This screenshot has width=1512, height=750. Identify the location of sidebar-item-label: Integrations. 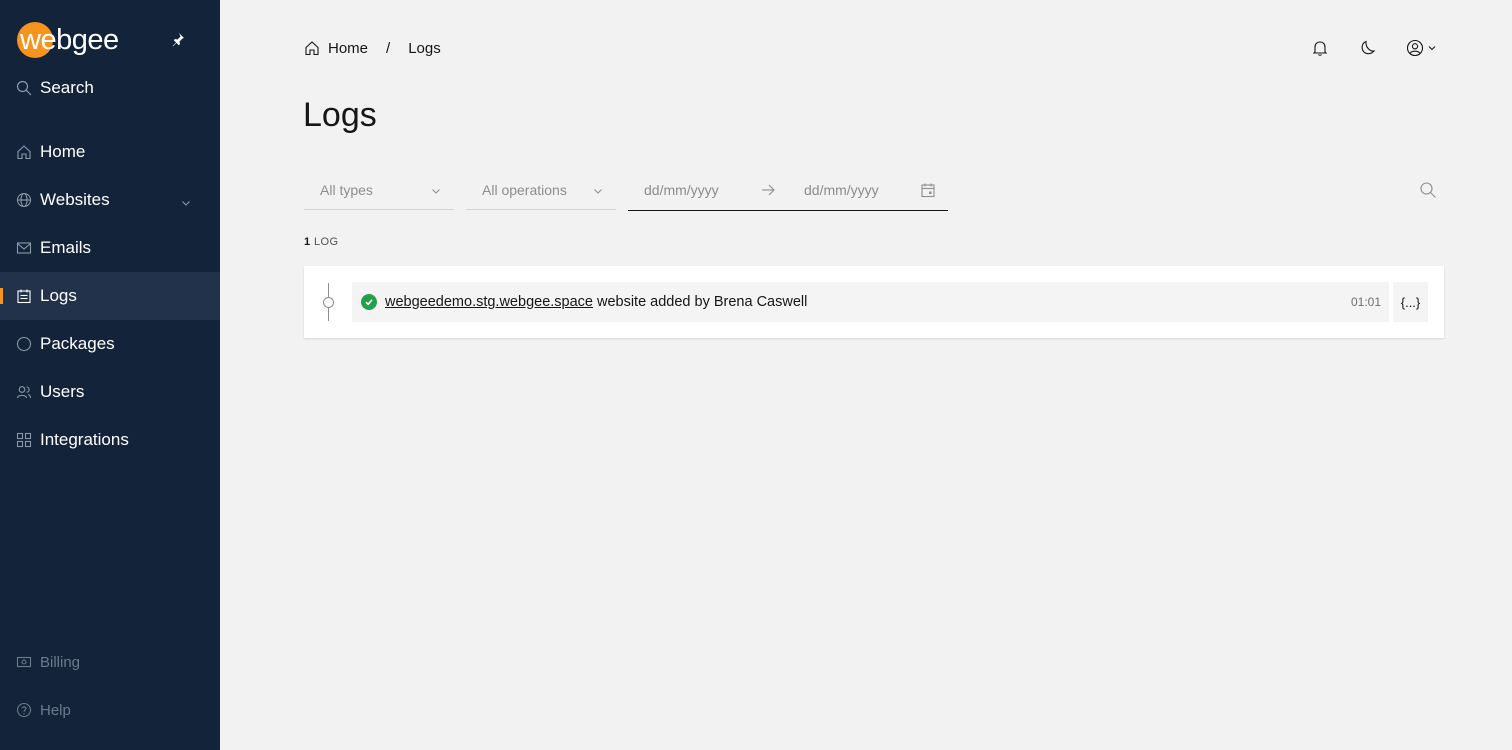
(84, 439).